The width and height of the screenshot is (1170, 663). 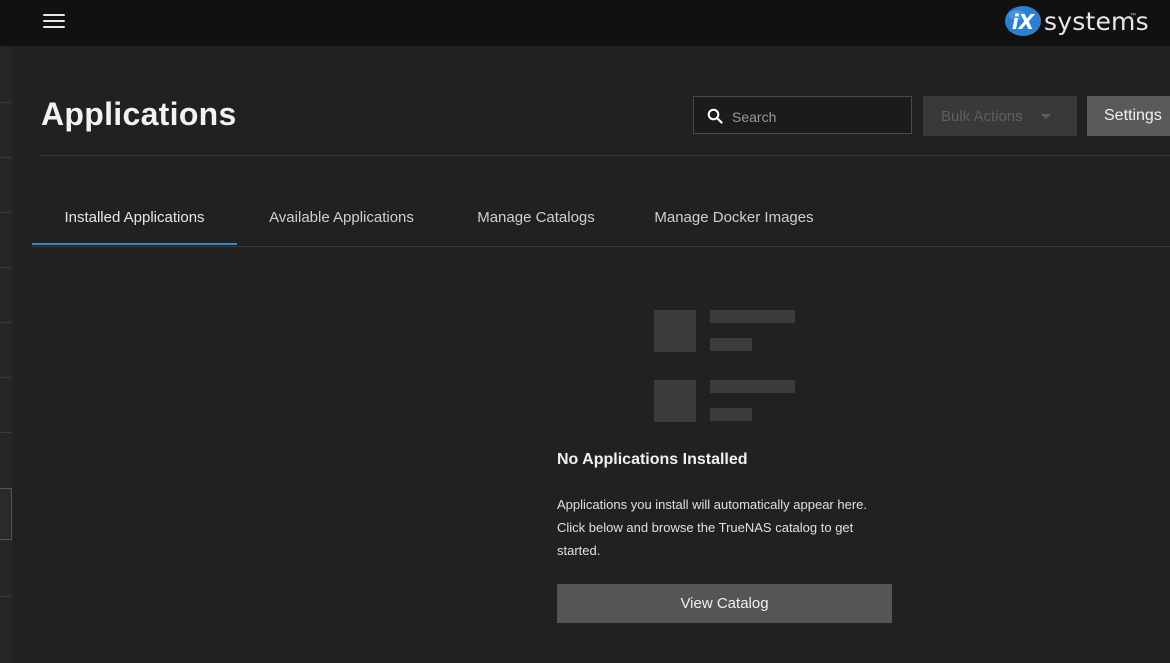 What do you see at coordinates (1046, 116) in the screenshot?
I see `caret-down-icon` at bounding box center [1046, 116].